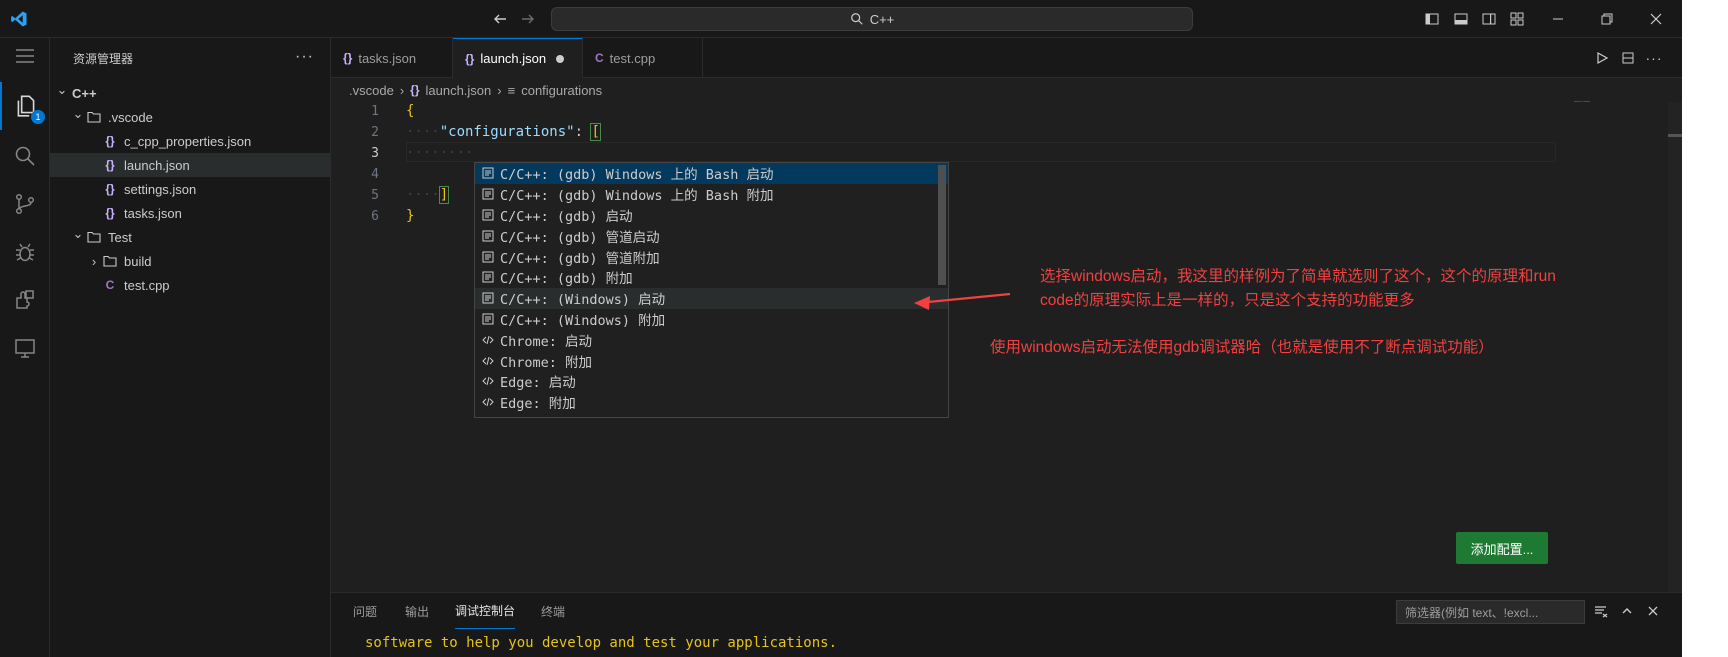  What do you see at coordinates (711, 277) in the screenshot?
I see `suggestion-item: C/C++: (gdb) 附加` at bounding box center [711, 277].